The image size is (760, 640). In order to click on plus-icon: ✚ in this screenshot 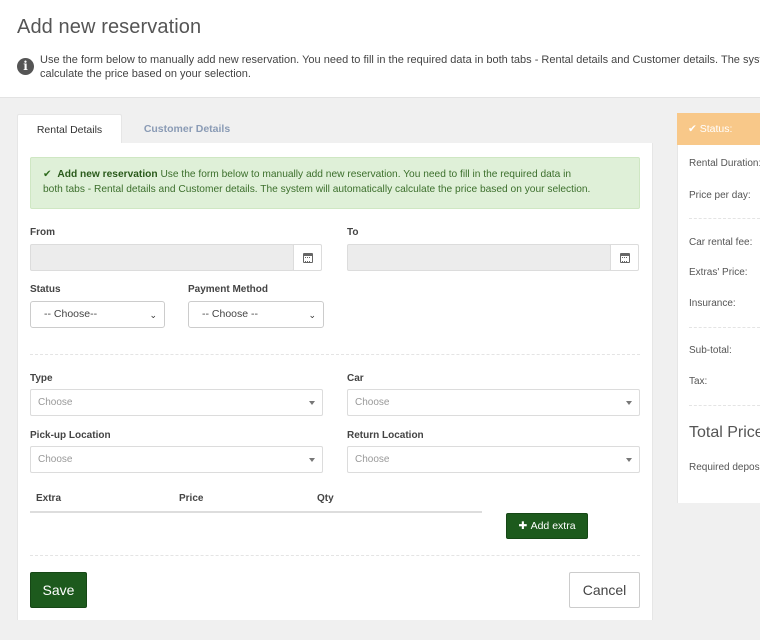, I will do `click(523, 526)`.